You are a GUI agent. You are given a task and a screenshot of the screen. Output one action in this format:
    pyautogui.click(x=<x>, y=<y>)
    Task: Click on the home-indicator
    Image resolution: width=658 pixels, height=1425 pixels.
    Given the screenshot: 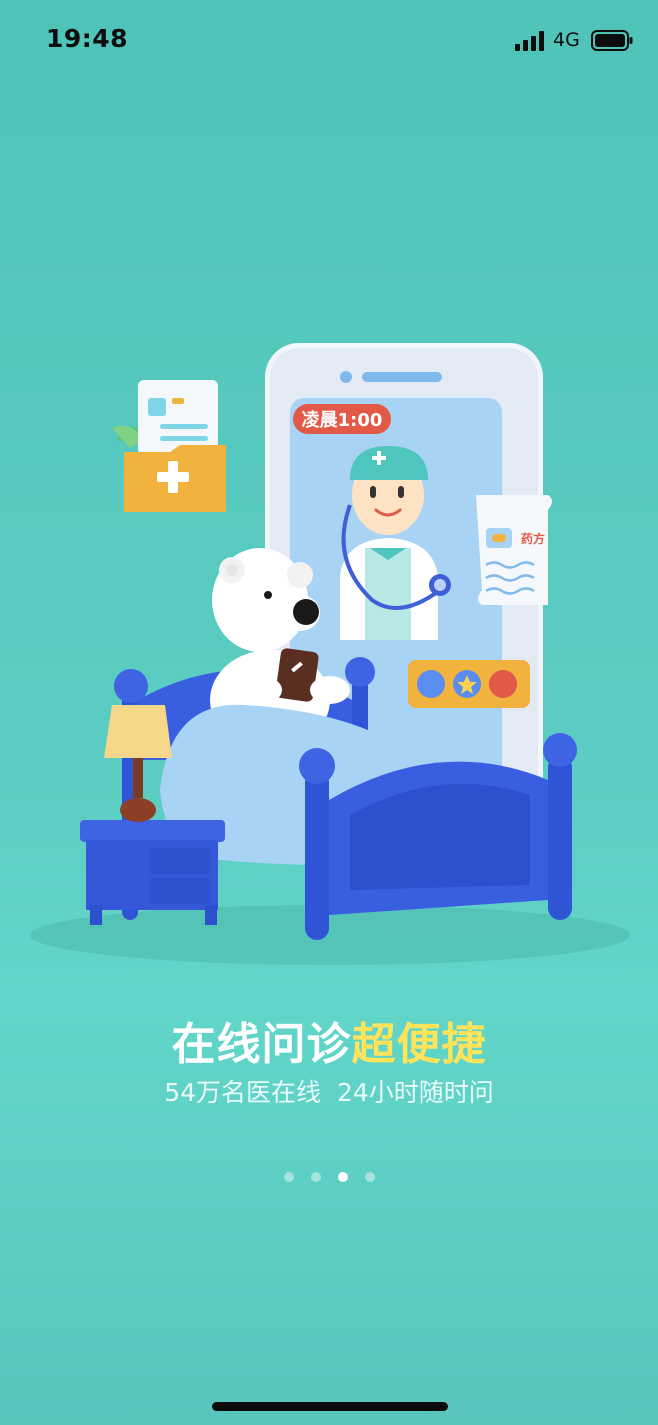 What is the action you would take?
    pyautogui.click(x=330, y=1406)
    